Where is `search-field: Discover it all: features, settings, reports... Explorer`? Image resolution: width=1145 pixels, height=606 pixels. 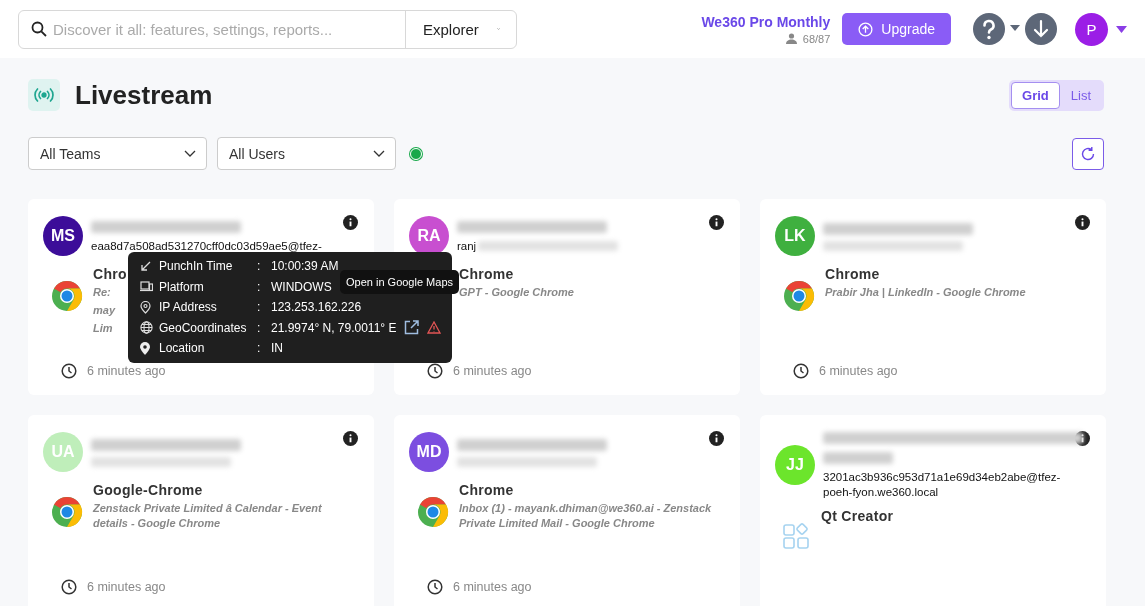 search-field: Discover it all: features, settings, reports... Explorer is located at coordinates (267, 29).